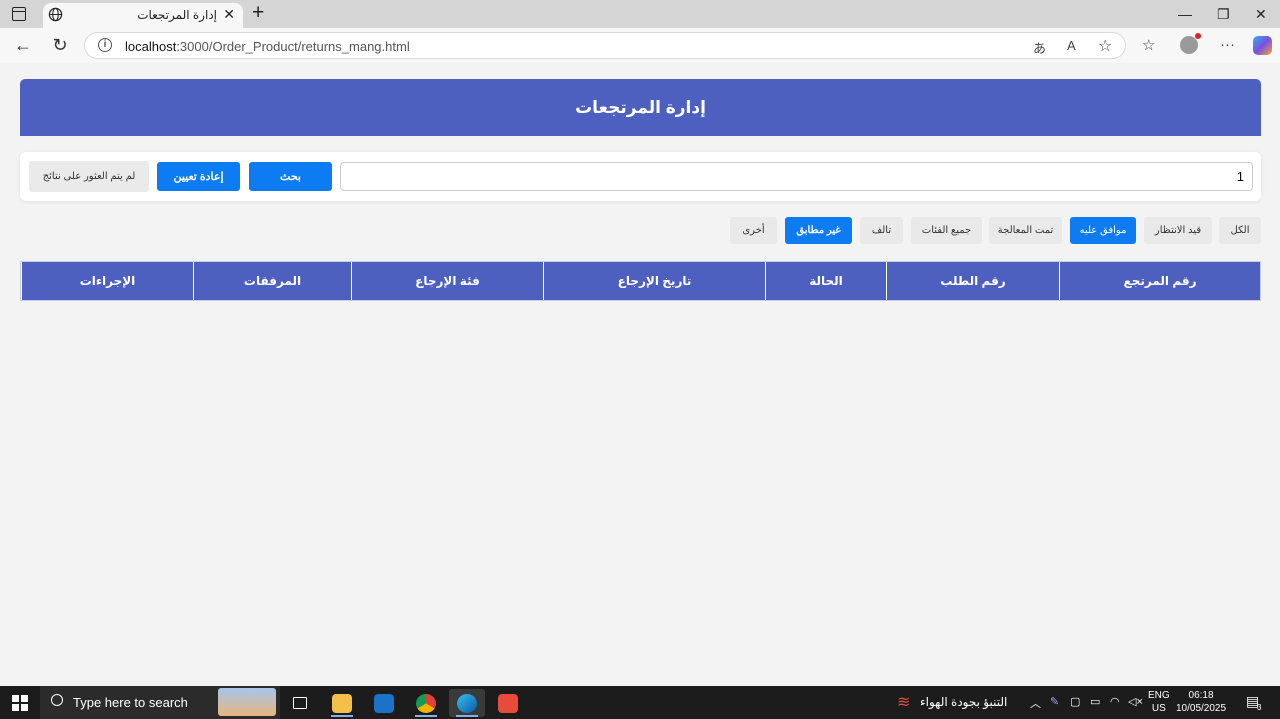 Image resolution: width=1280 pixels, height=719 pixels. I want to click on search-input, so click(796, 176).